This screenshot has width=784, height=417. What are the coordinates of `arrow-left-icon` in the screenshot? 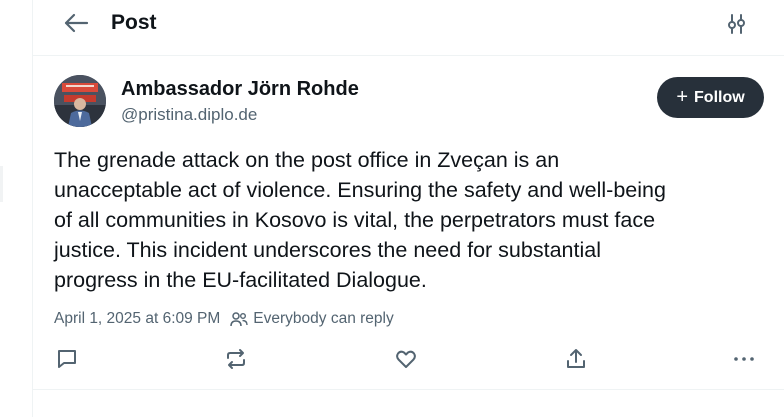 It's located at (76, 23).